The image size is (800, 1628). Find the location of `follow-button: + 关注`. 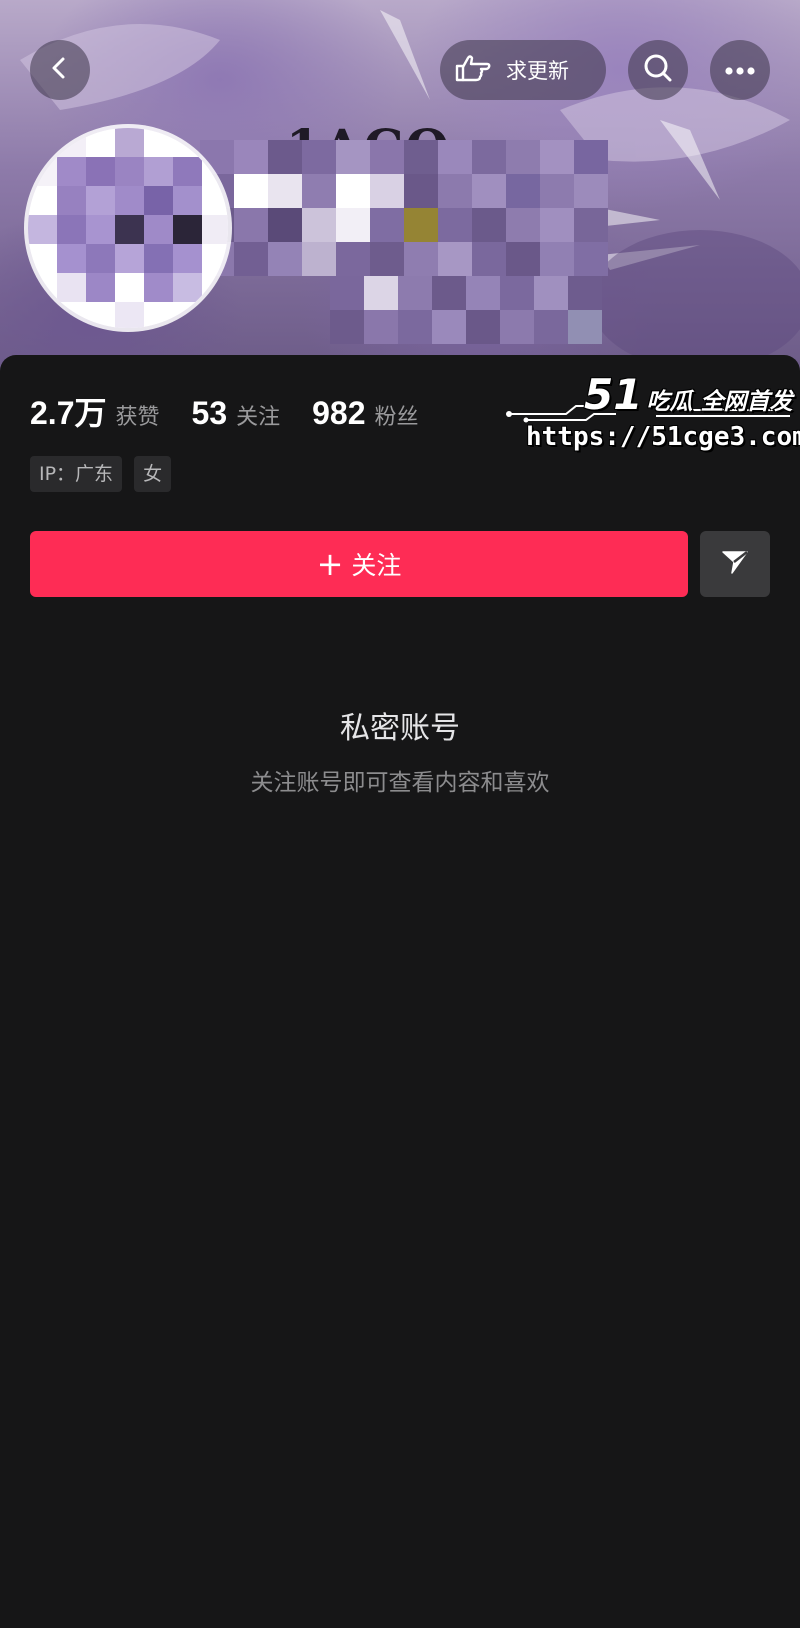

follow-button: + 关注 is located at coordinates (359, 564).